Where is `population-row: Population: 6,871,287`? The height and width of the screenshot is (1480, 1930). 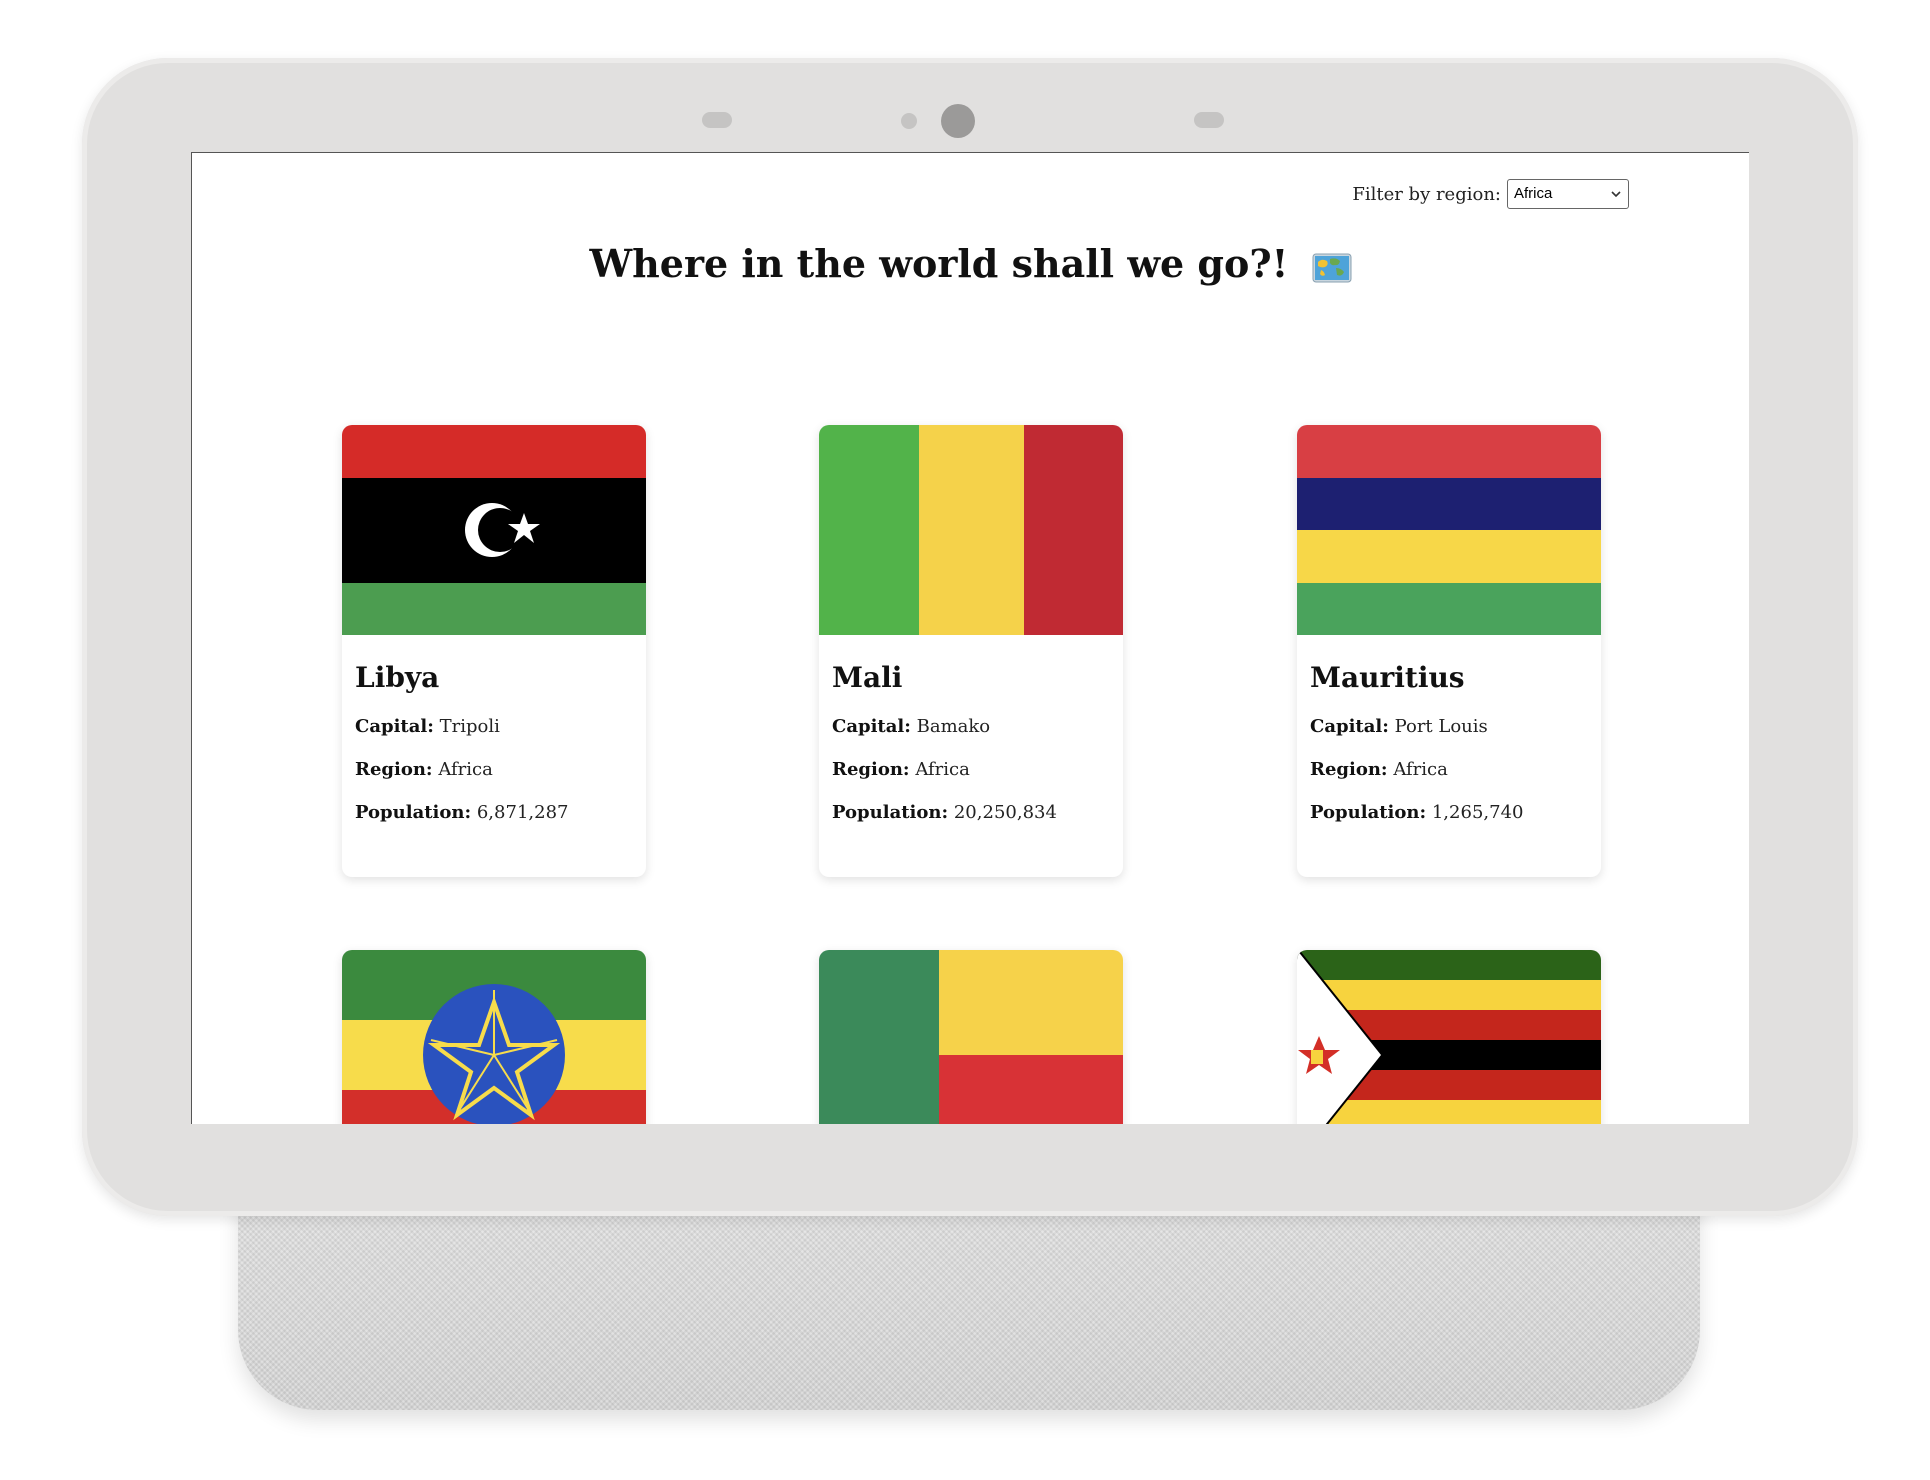 population-row: Population: 6,871,287 is located at coordinates (494, 812).